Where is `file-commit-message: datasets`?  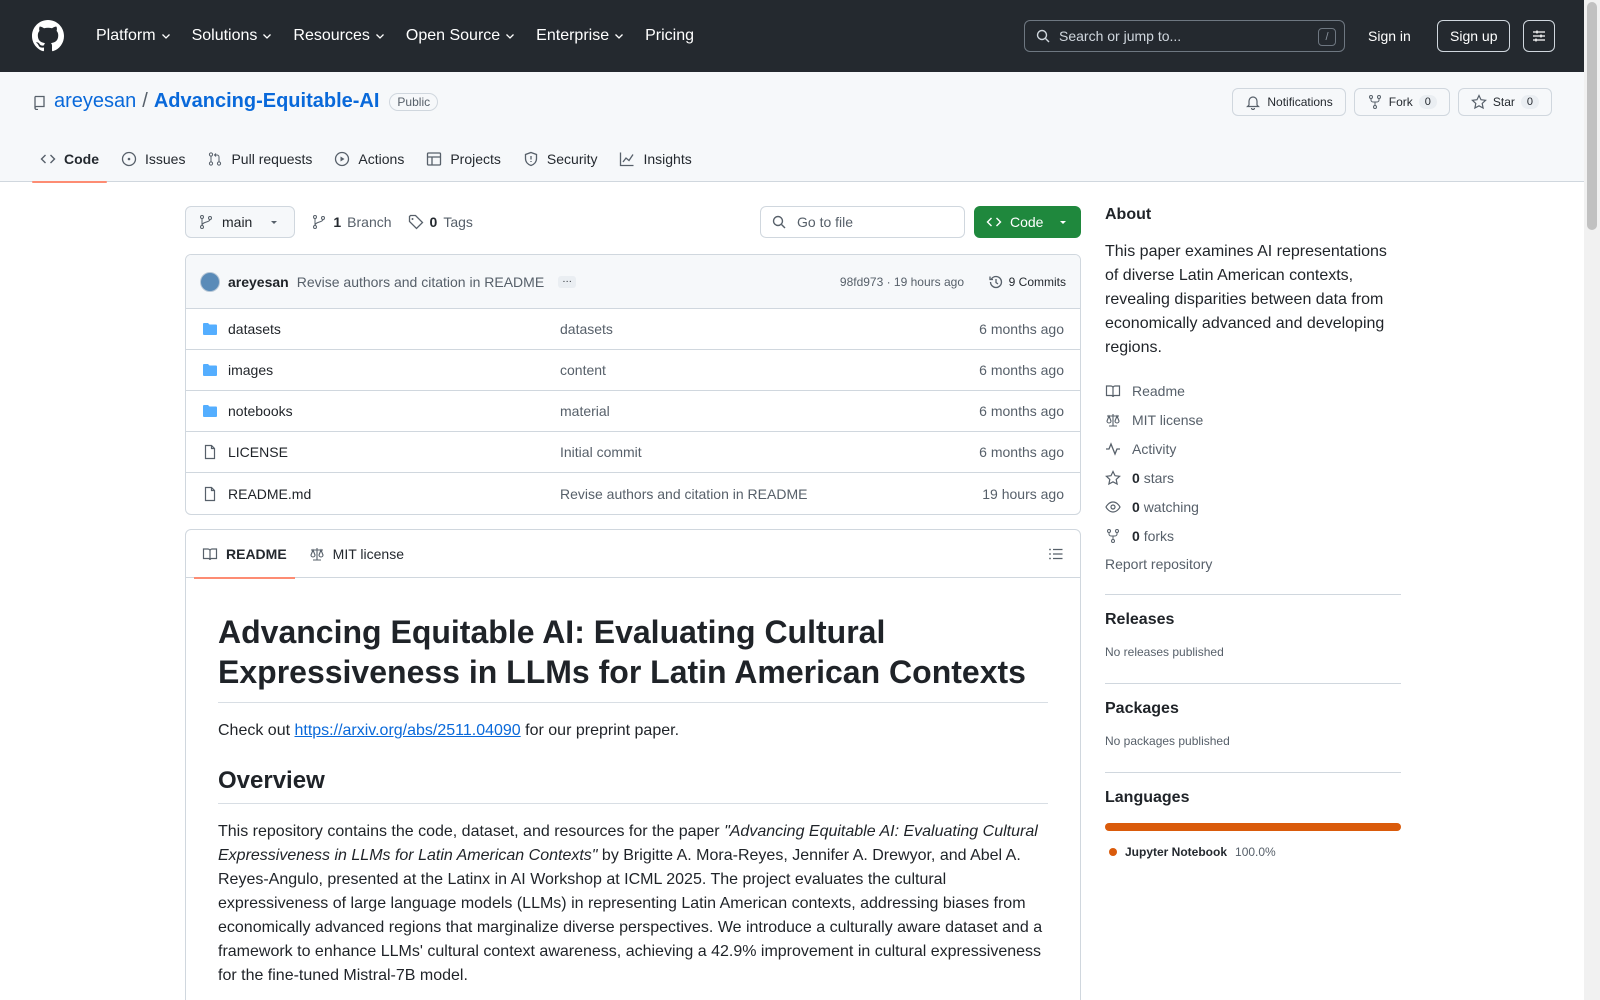 file-commit-message: datasets is located at coordinates (586, 329).